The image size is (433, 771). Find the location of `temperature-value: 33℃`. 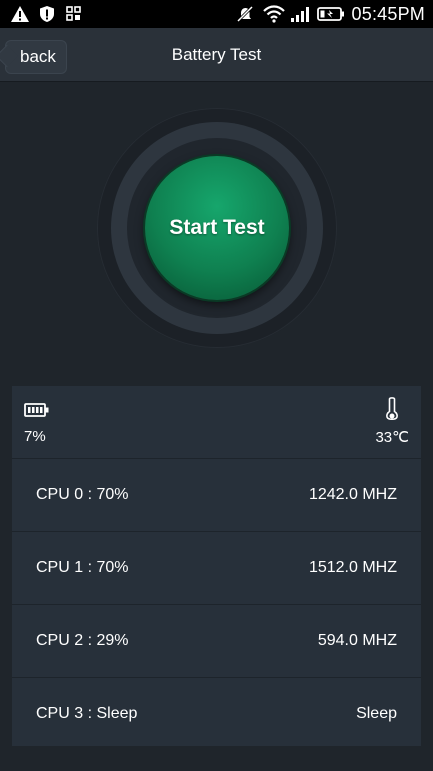

temperature-value: 33℃ is located at coordinates (392, 437).